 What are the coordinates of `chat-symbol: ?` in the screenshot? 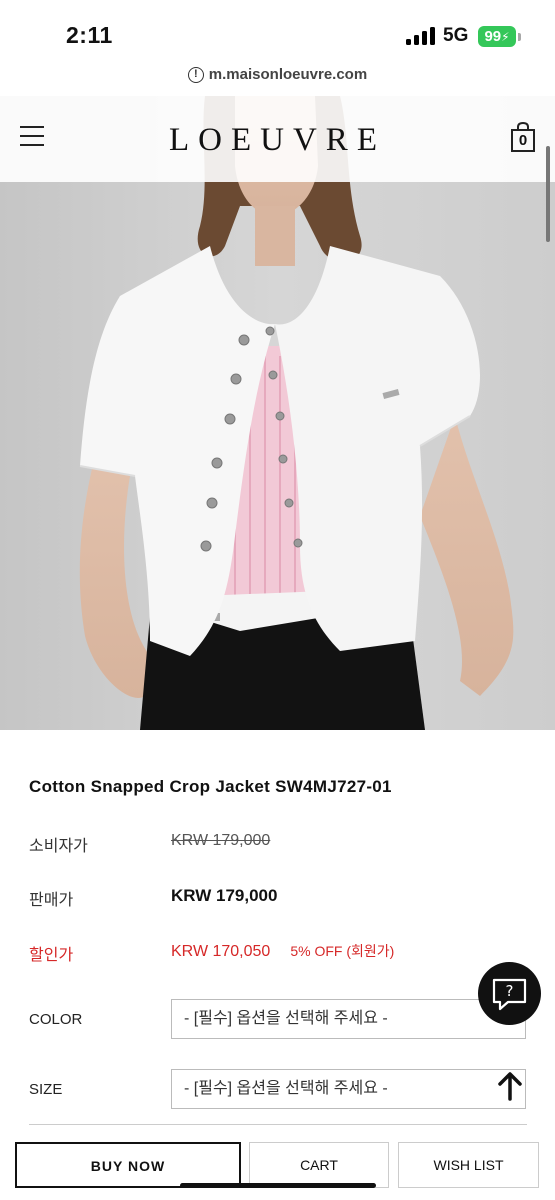 It's located at (510, 991).